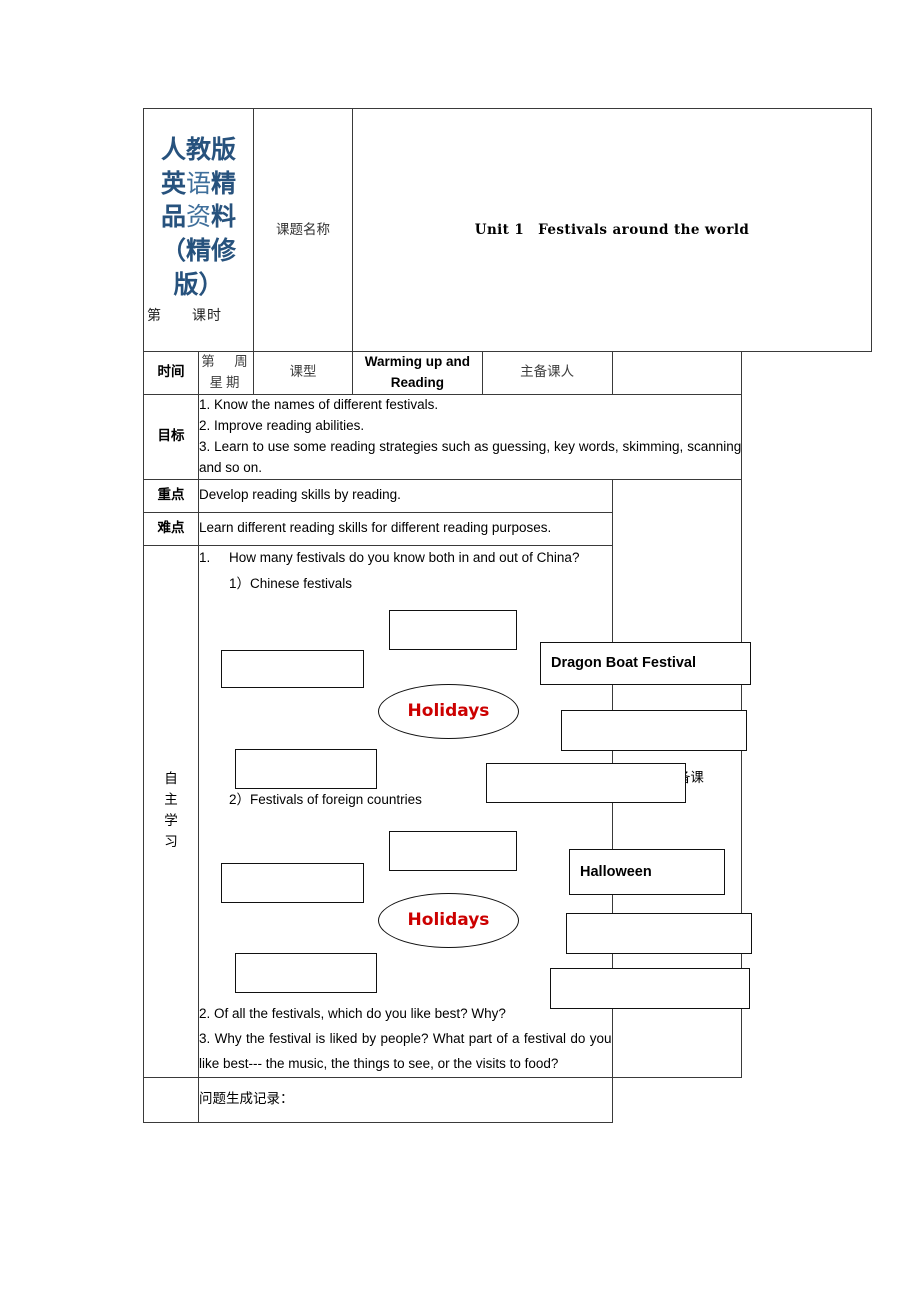 The width and height of the screenshot is (920, 1302). Describe the element at coordinates (198, 183) in the screenshot. I see `banner-line-2: 英语精` at that location.